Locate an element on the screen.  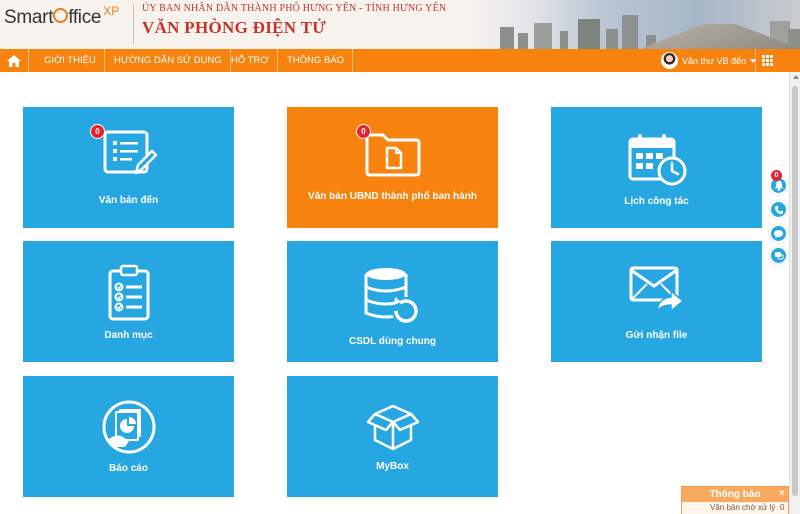
support-chat-icon is located at coordinates (778, 255).